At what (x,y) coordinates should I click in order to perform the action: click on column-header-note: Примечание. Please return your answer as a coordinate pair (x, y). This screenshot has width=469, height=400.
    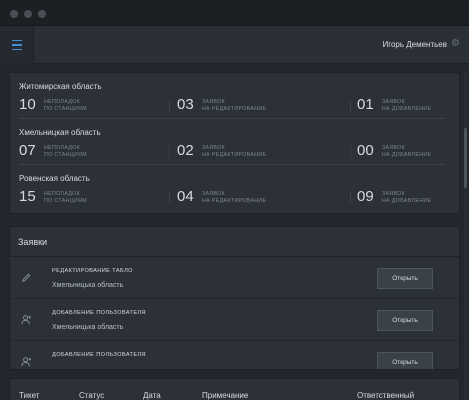
    Looking at the image, I should click on (225, 395).